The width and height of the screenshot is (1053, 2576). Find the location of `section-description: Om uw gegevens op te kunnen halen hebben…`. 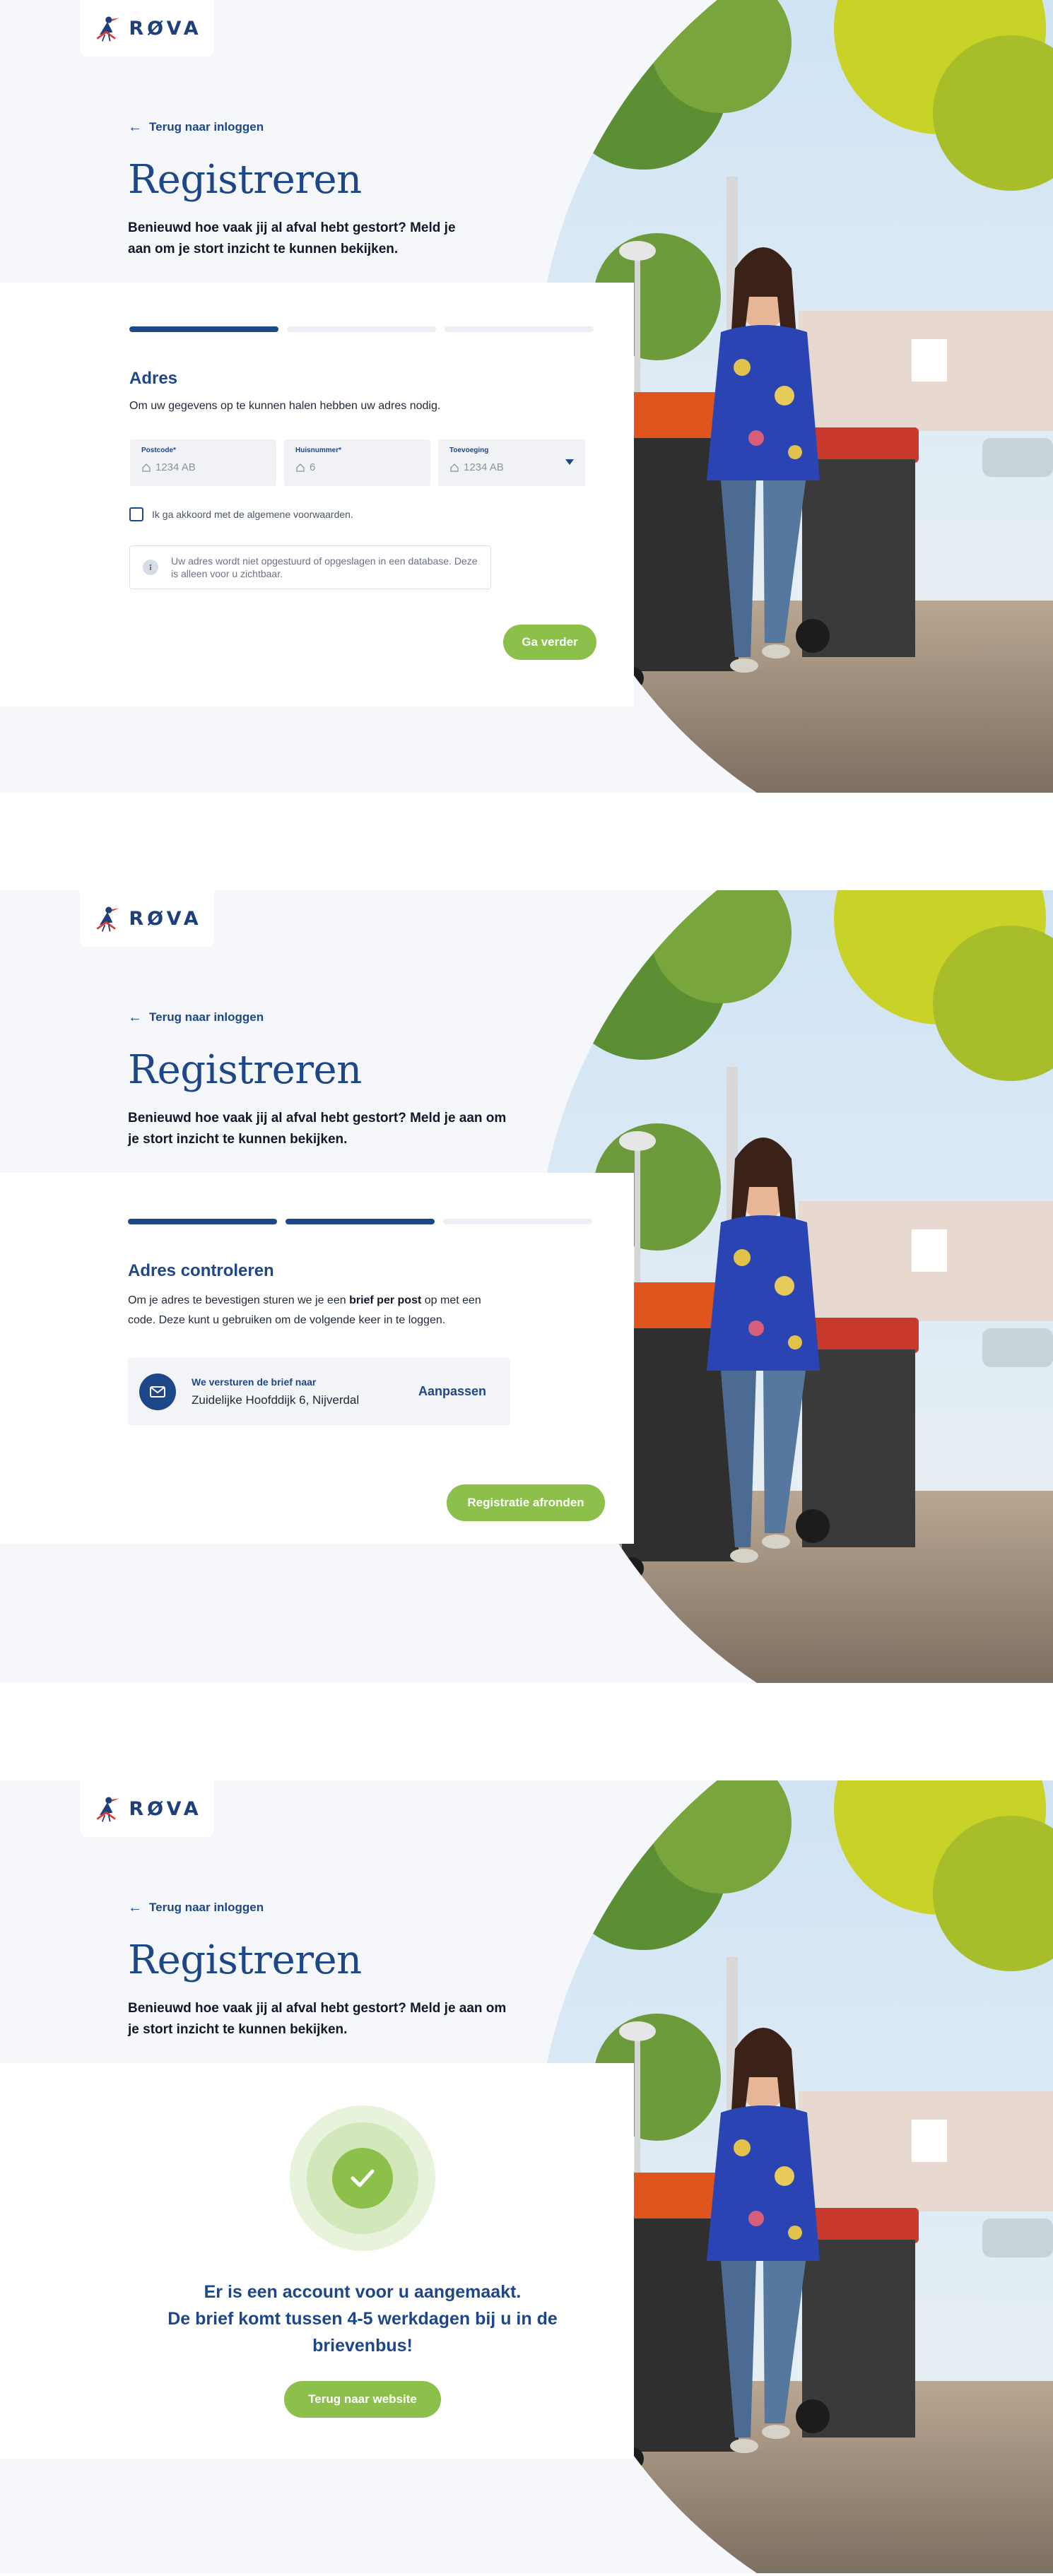

section-description: Om uw gegevens op te kunnen halen hebben… is located at coordinates (285, 406).